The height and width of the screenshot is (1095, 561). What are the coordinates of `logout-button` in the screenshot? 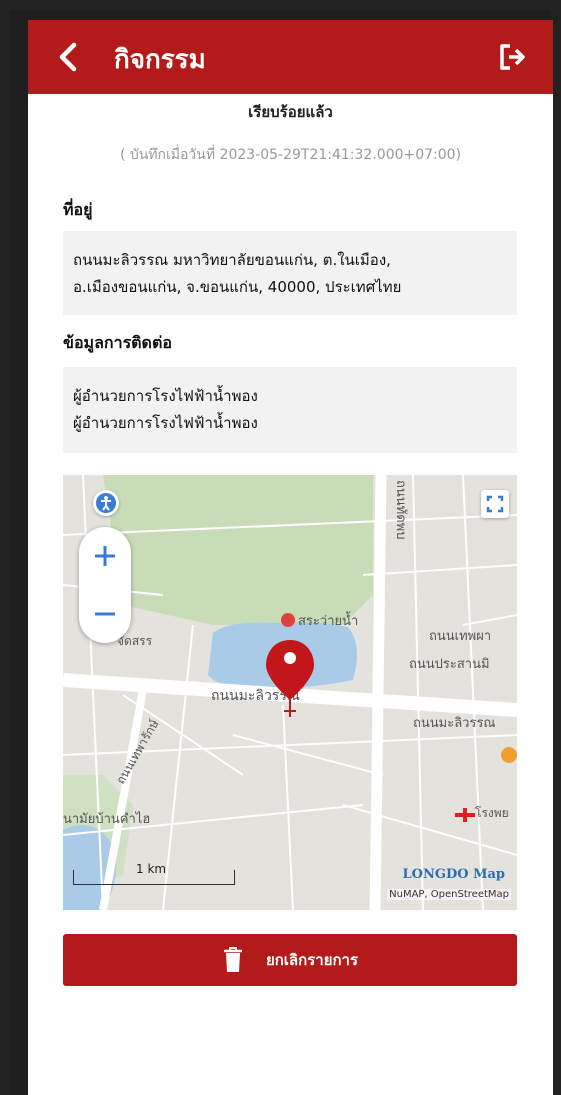 It's located at (513, 57).